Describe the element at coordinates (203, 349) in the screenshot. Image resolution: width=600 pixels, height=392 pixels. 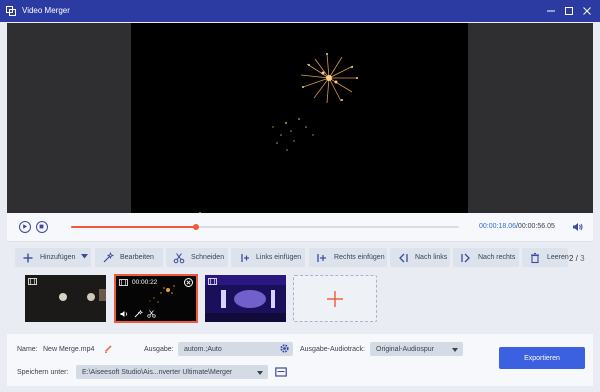
I see `output-format-value: autom.;Auto` at that location.